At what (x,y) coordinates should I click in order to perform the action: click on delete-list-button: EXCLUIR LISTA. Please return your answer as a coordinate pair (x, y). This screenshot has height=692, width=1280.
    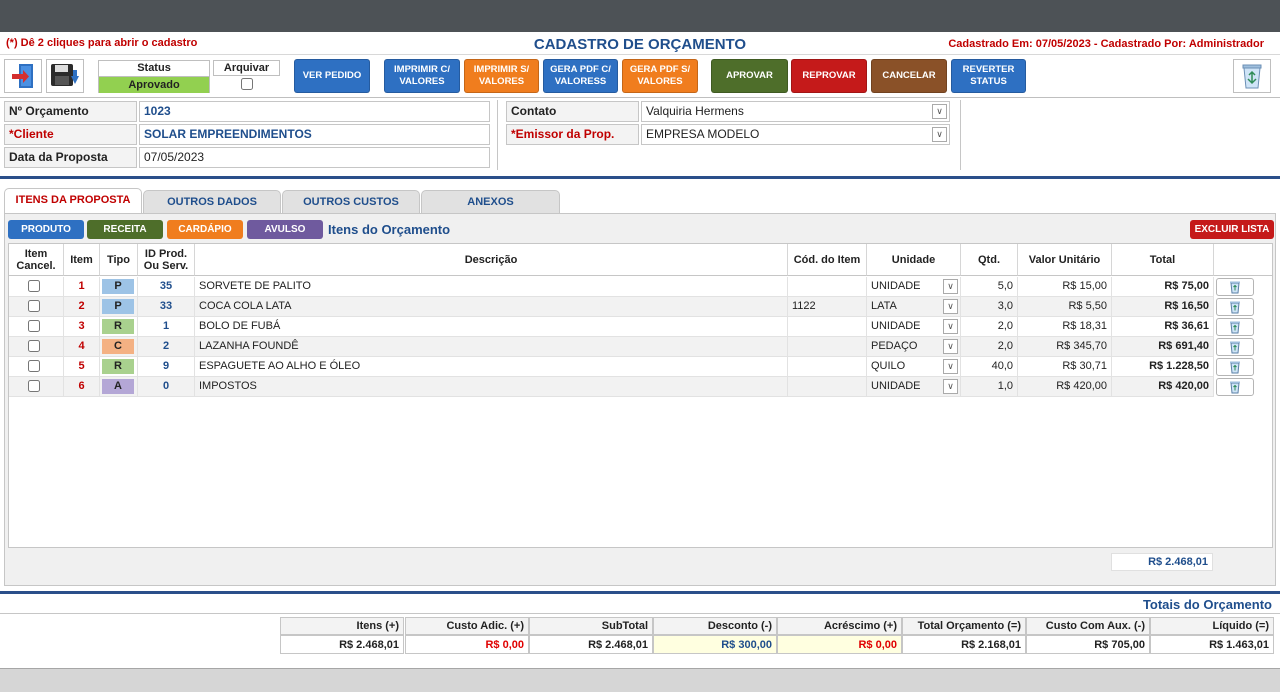
    Looking at the image, I should click on (1232, 229).